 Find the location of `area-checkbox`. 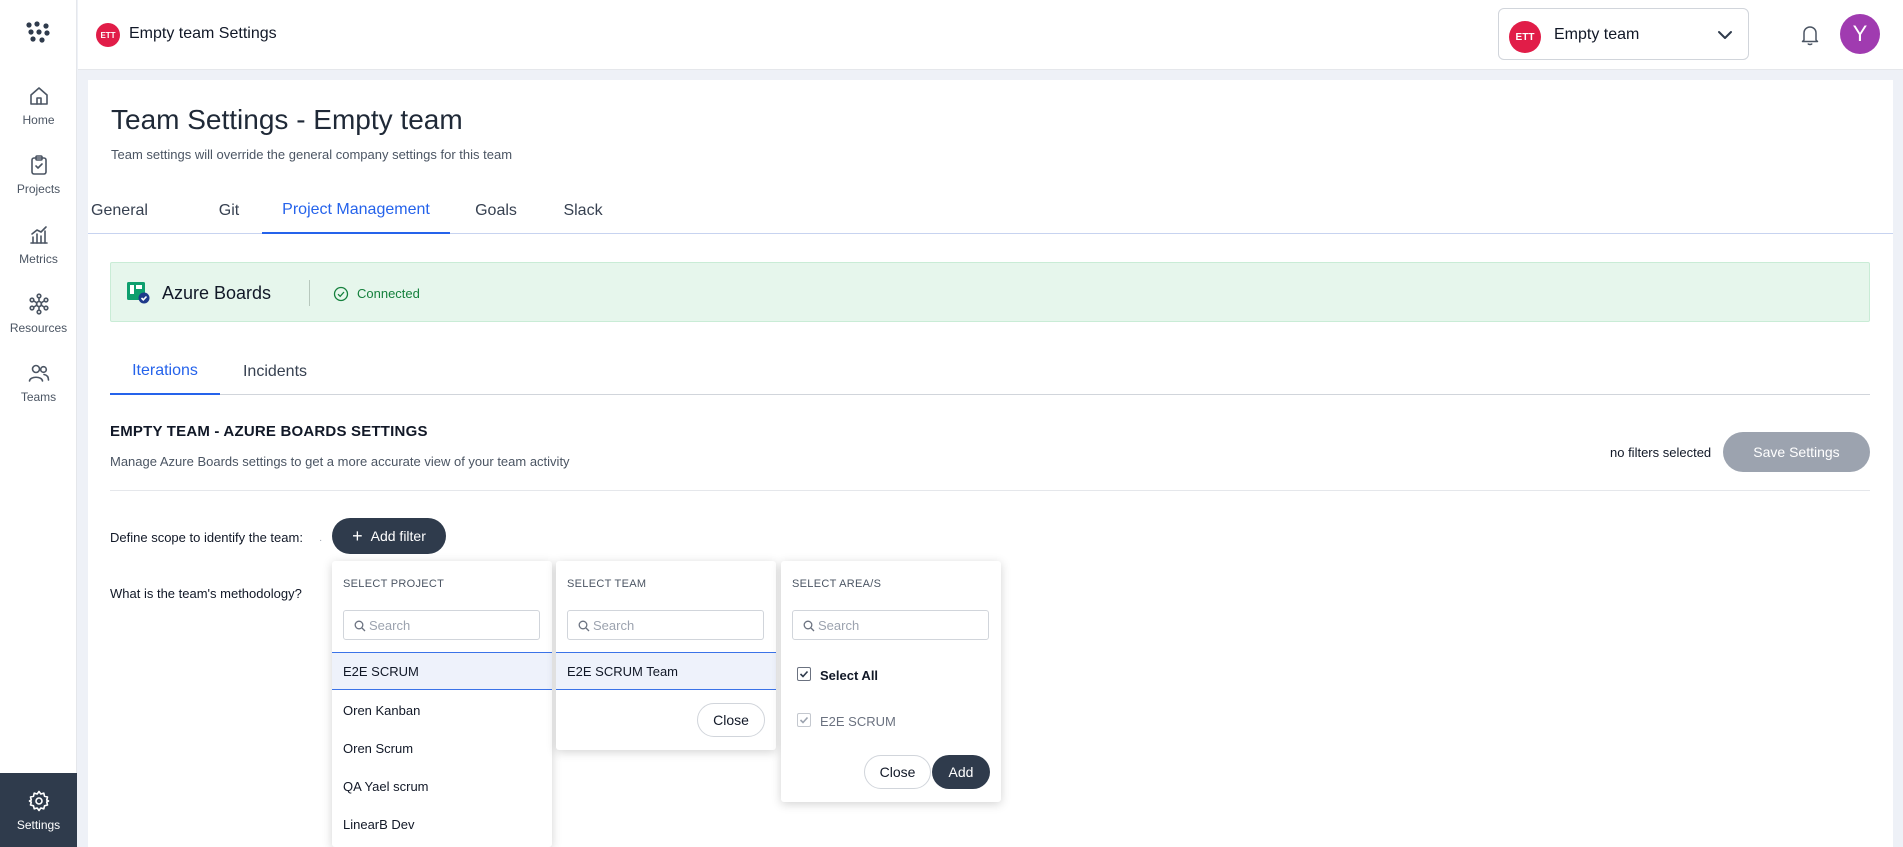

area-checkbox is located at coordinates (804, 720).